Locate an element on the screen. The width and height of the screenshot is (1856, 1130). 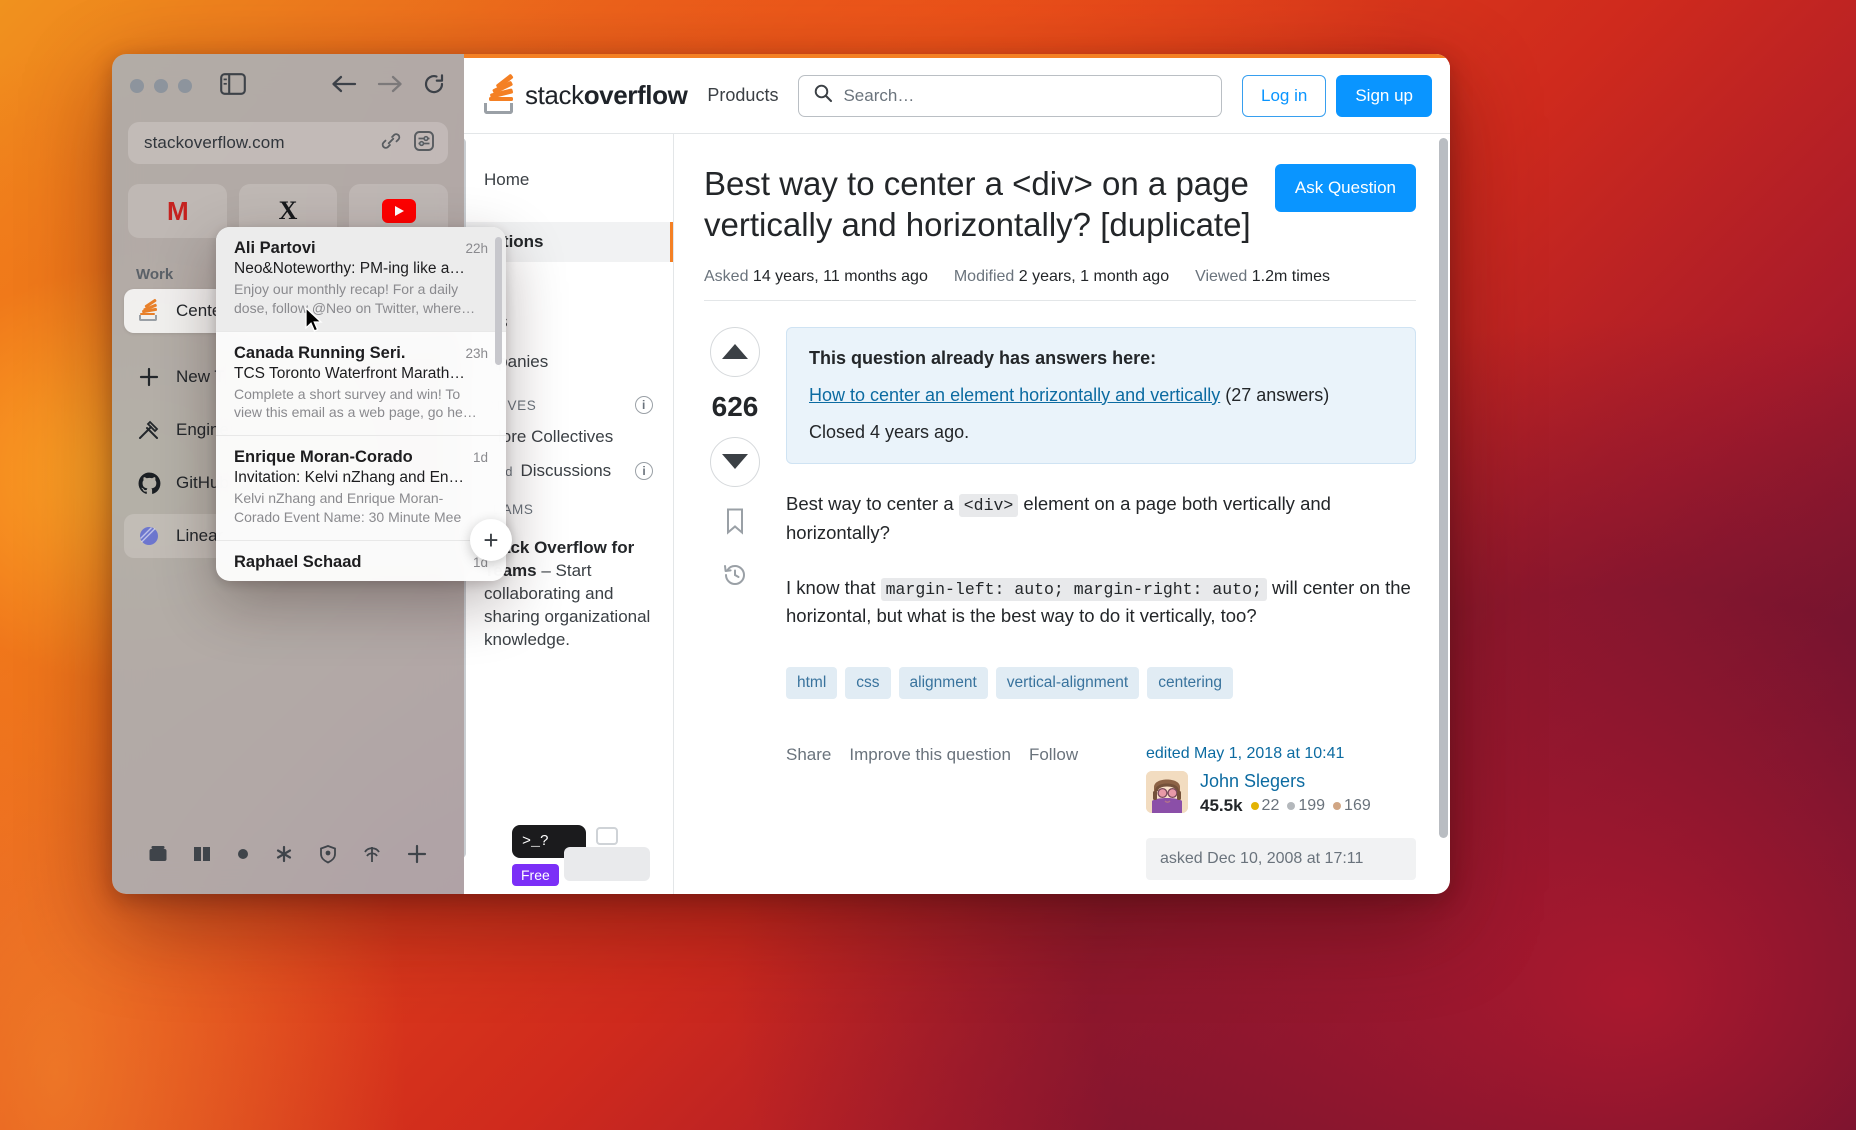
shield-icon is located at coordinates (328, 856).